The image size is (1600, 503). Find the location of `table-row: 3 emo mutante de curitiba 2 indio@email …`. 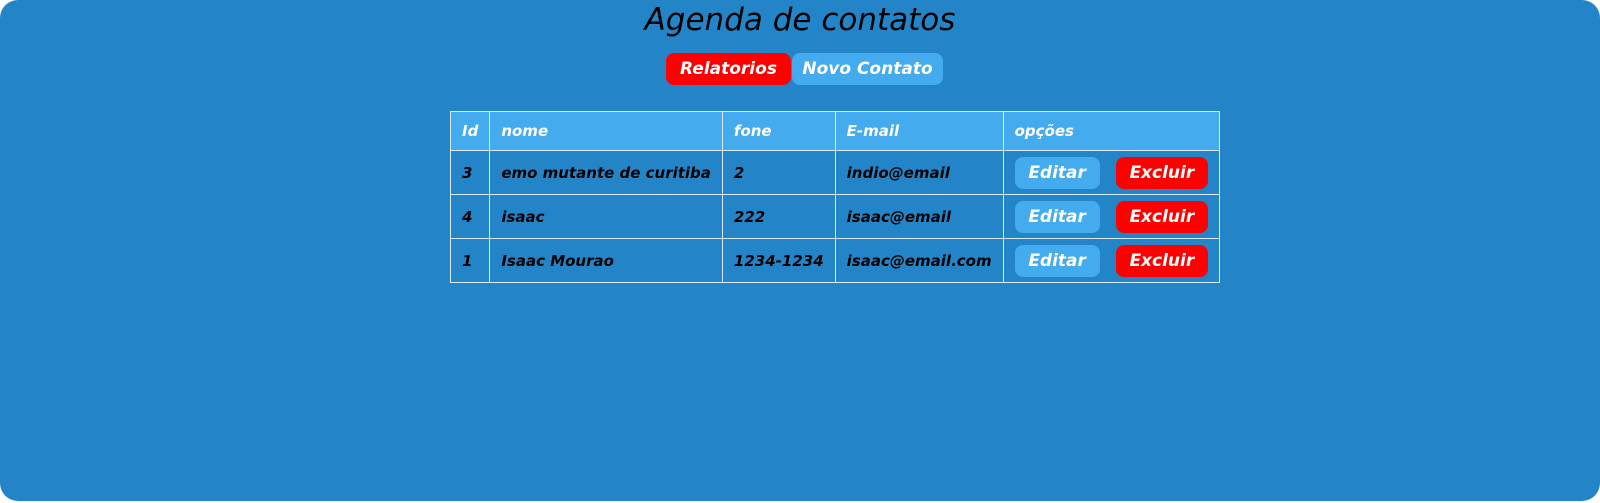

table-row: 3 emo mutante de curitiba 2 indio@email … is located at coordinates (834, 172).